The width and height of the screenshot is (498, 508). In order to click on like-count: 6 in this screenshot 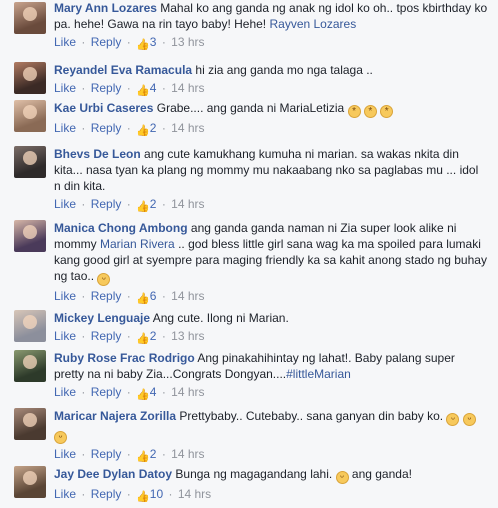, I will do `click(153, 296)`.